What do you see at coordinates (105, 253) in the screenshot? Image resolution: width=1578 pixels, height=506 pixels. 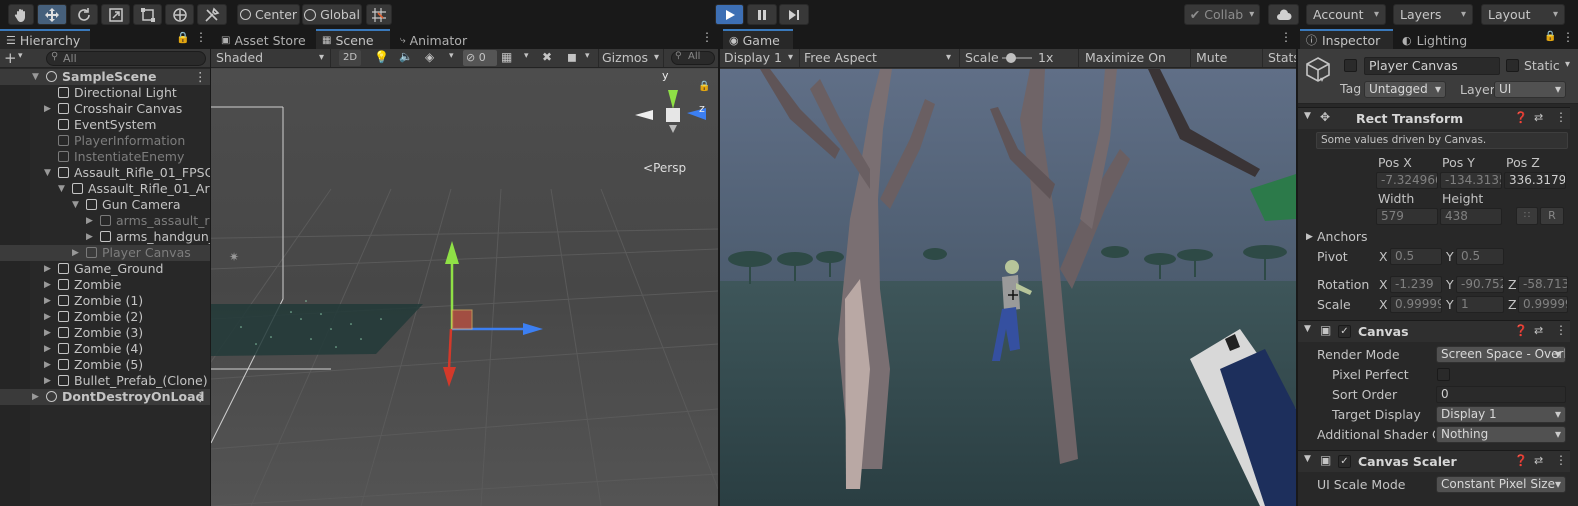 I see `hierarchy-row: ▶ Player Canvas` at bounding box center [105, 253].